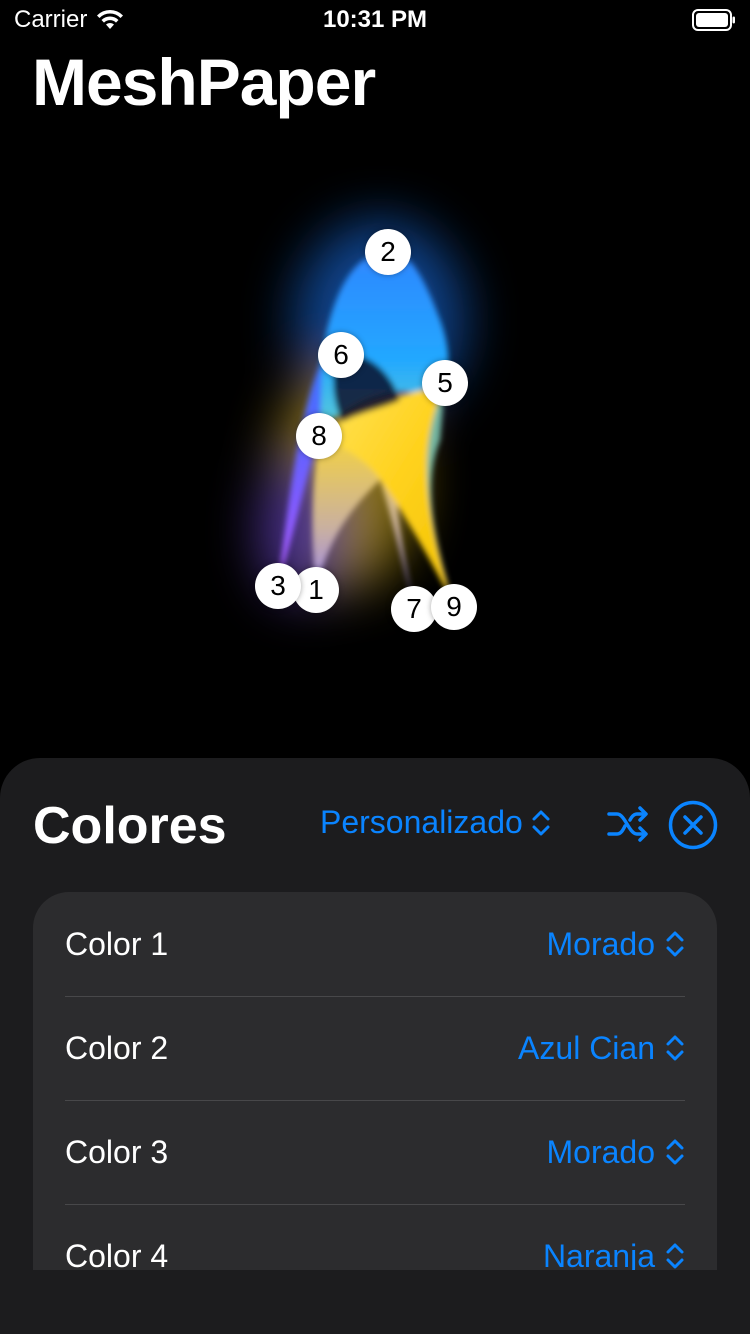 The image size is (750, 1334). I want to click on color-row-label: Color 3, so click(117, 1151).